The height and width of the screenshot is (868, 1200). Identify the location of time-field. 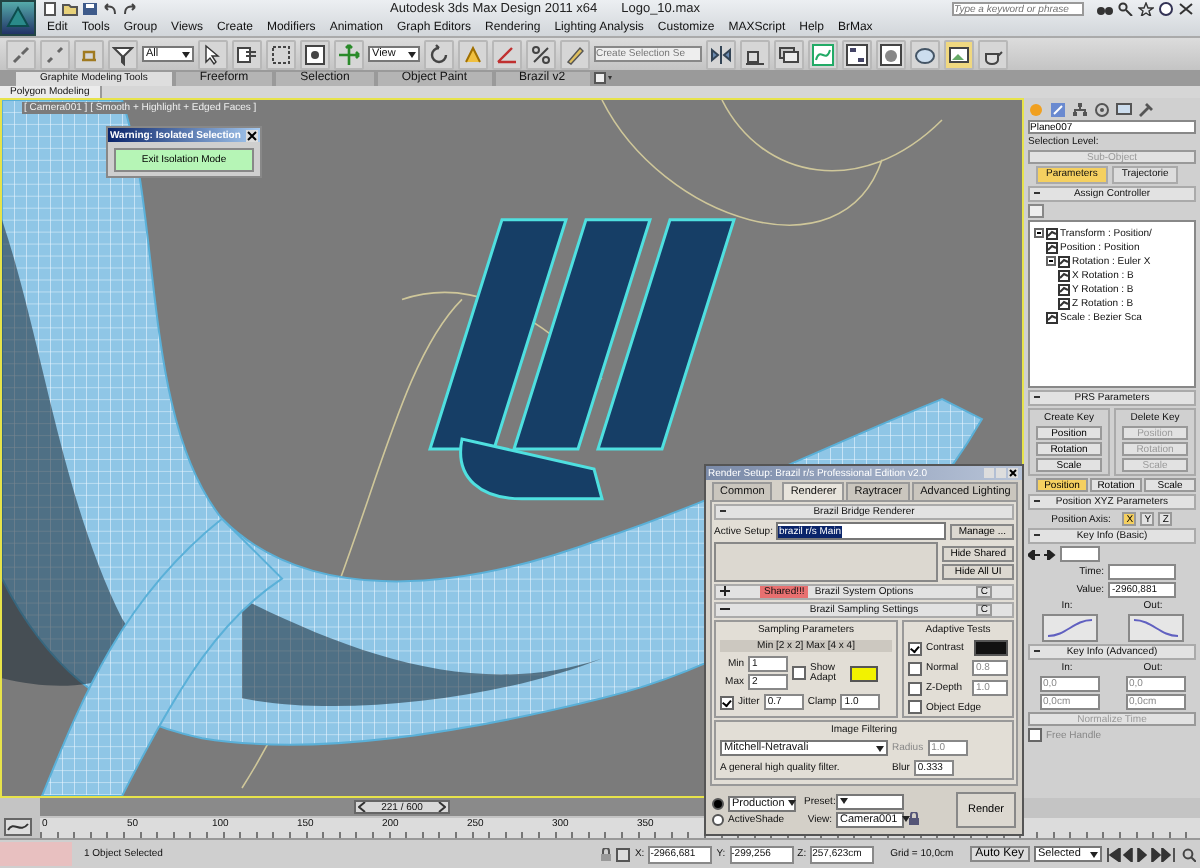
(1142, 572).